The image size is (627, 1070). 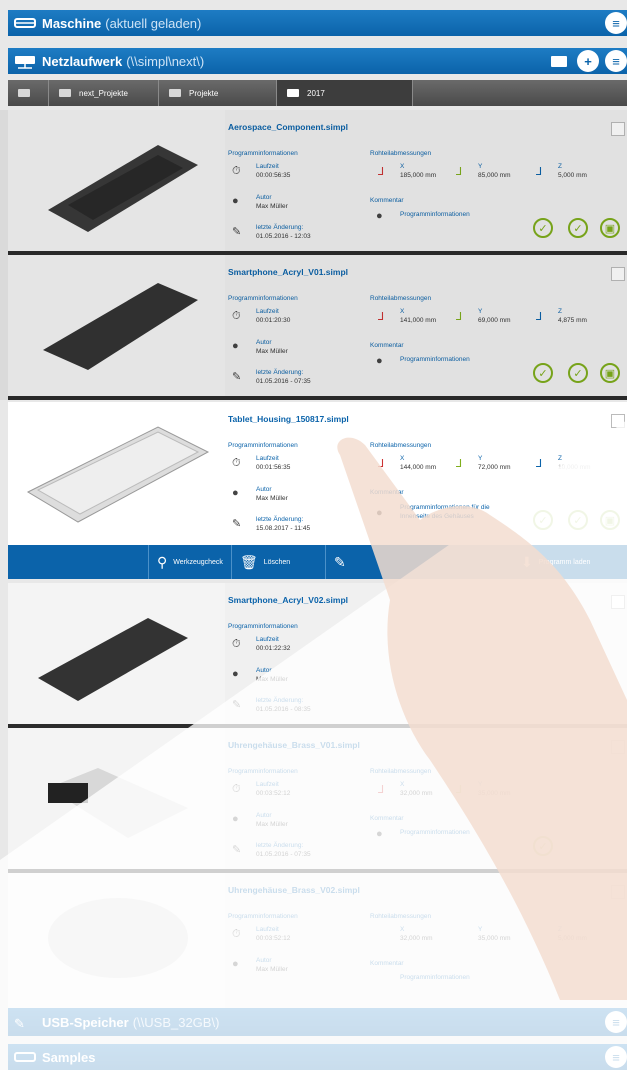 I want to click on folder-open-icon, so click(x=293, y=93).